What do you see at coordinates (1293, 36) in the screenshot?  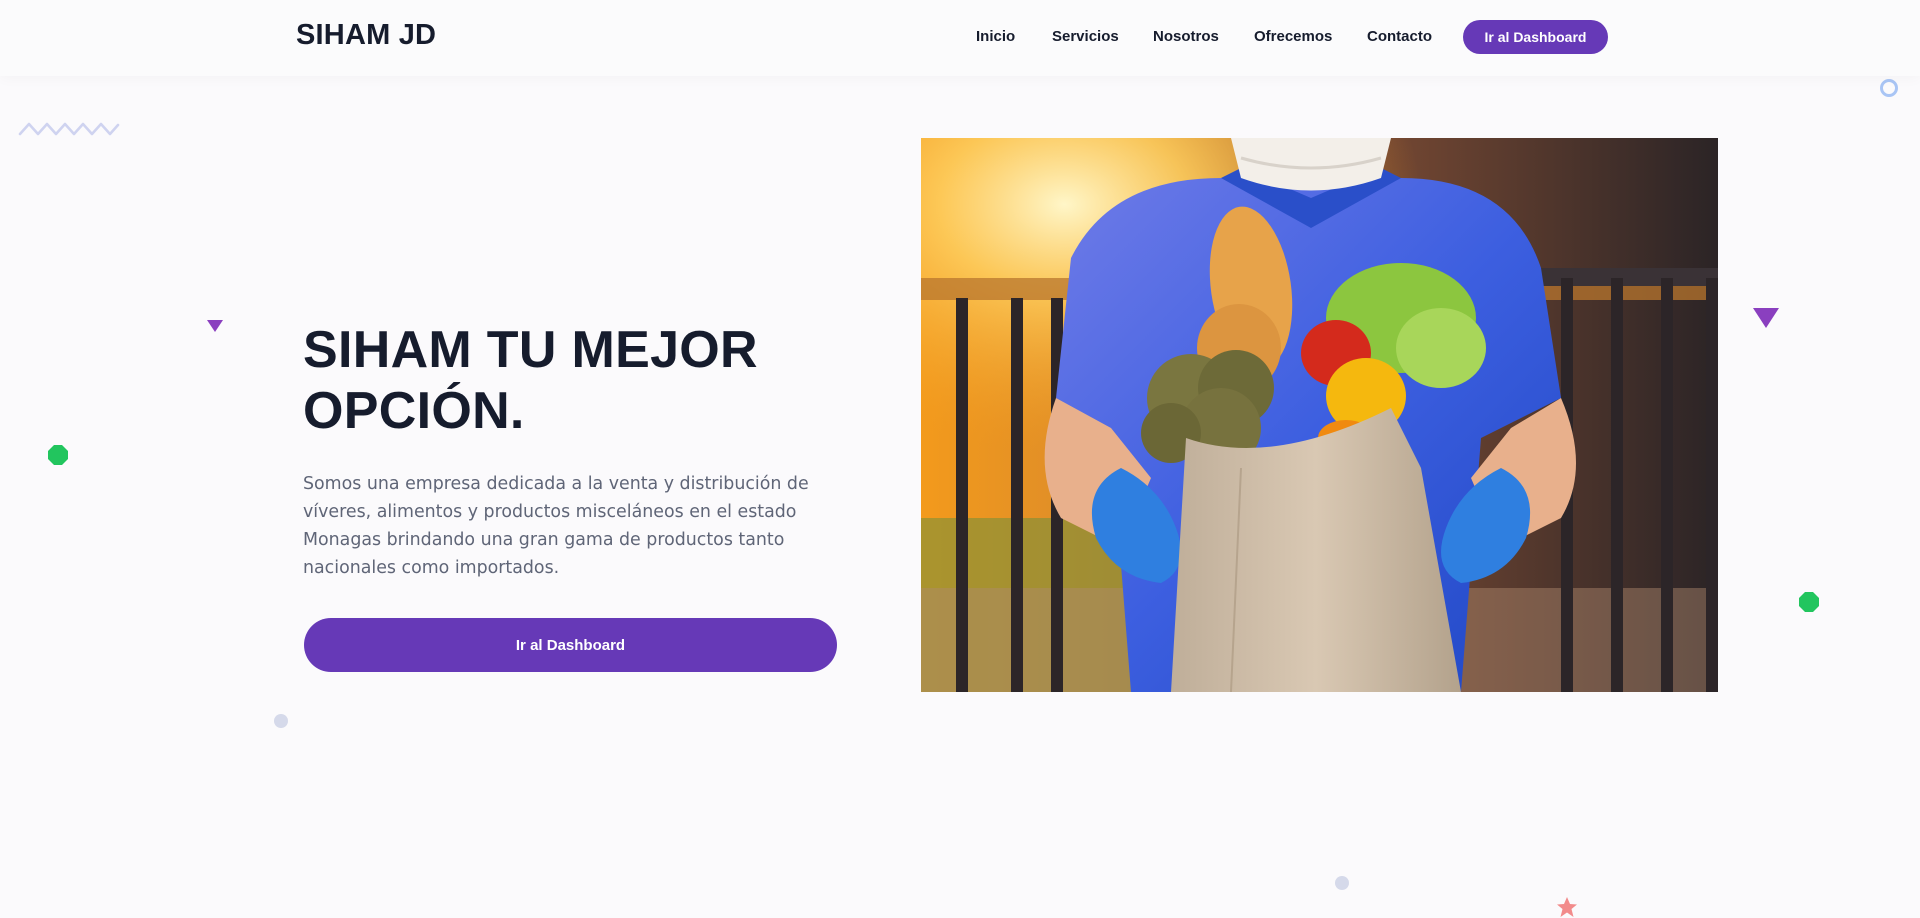 I see `nav-link-ofrecemos: Ofrecemos` at bounding box center [1293, 36].